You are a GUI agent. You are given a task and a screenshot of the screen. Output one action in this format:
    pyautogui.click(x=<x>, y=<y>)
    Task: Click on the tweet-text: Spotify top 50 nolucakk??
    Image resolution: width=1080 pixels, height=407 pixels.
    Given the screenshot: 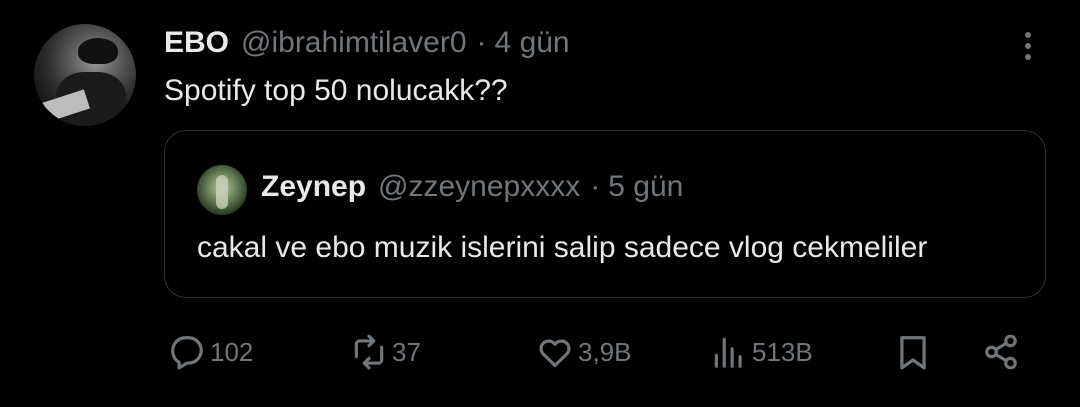 What is the action you would take?
    pyautogui.click(x=336, y=90)
    